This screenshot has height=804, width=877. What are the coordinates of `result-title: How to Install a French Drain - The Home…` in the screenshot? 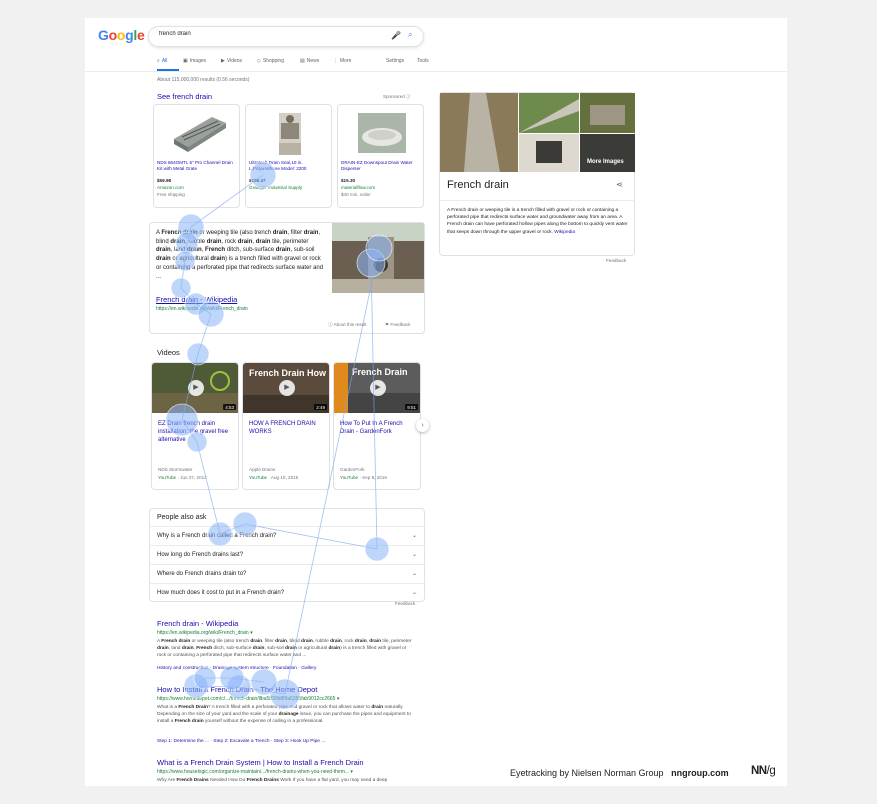 It's located at (237, 689).